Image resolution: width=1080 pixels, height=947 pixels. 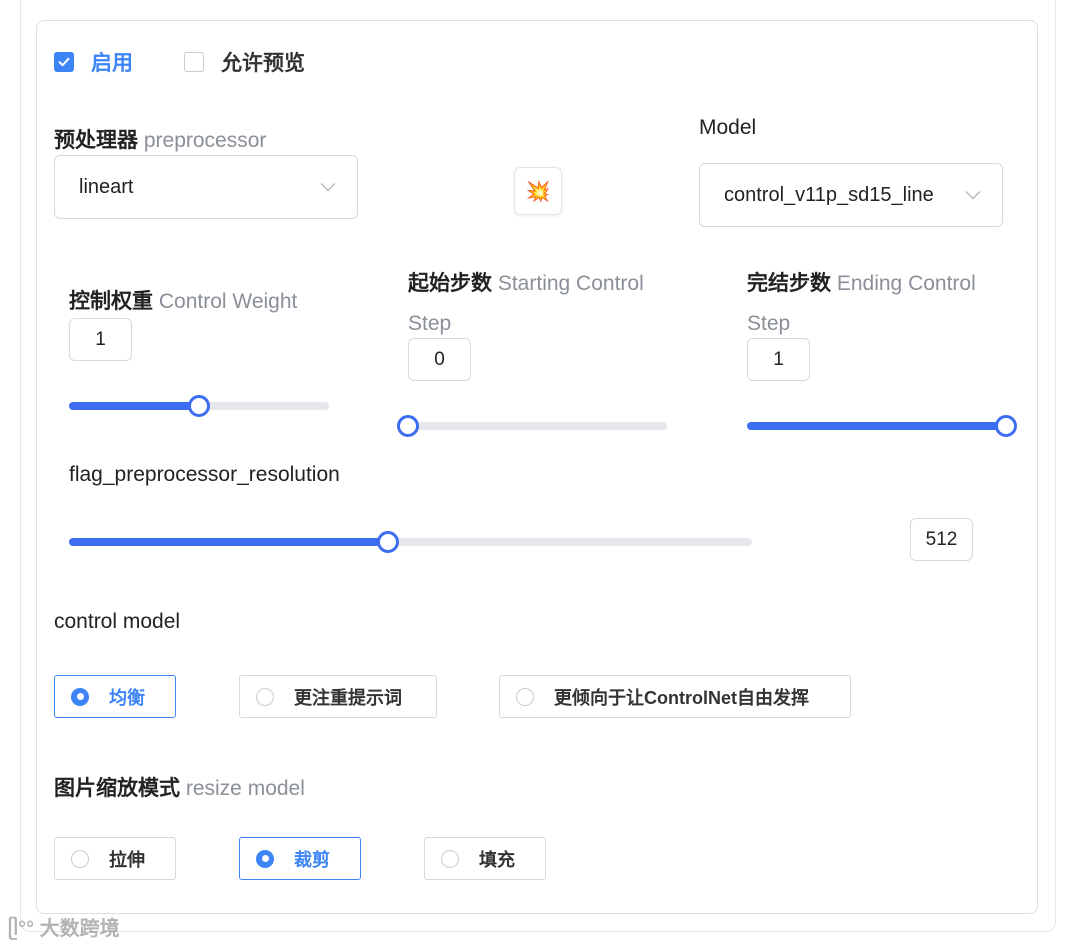 I want to click on preprocessor-label-cn: 预处理器, so click(x=96, y=140).